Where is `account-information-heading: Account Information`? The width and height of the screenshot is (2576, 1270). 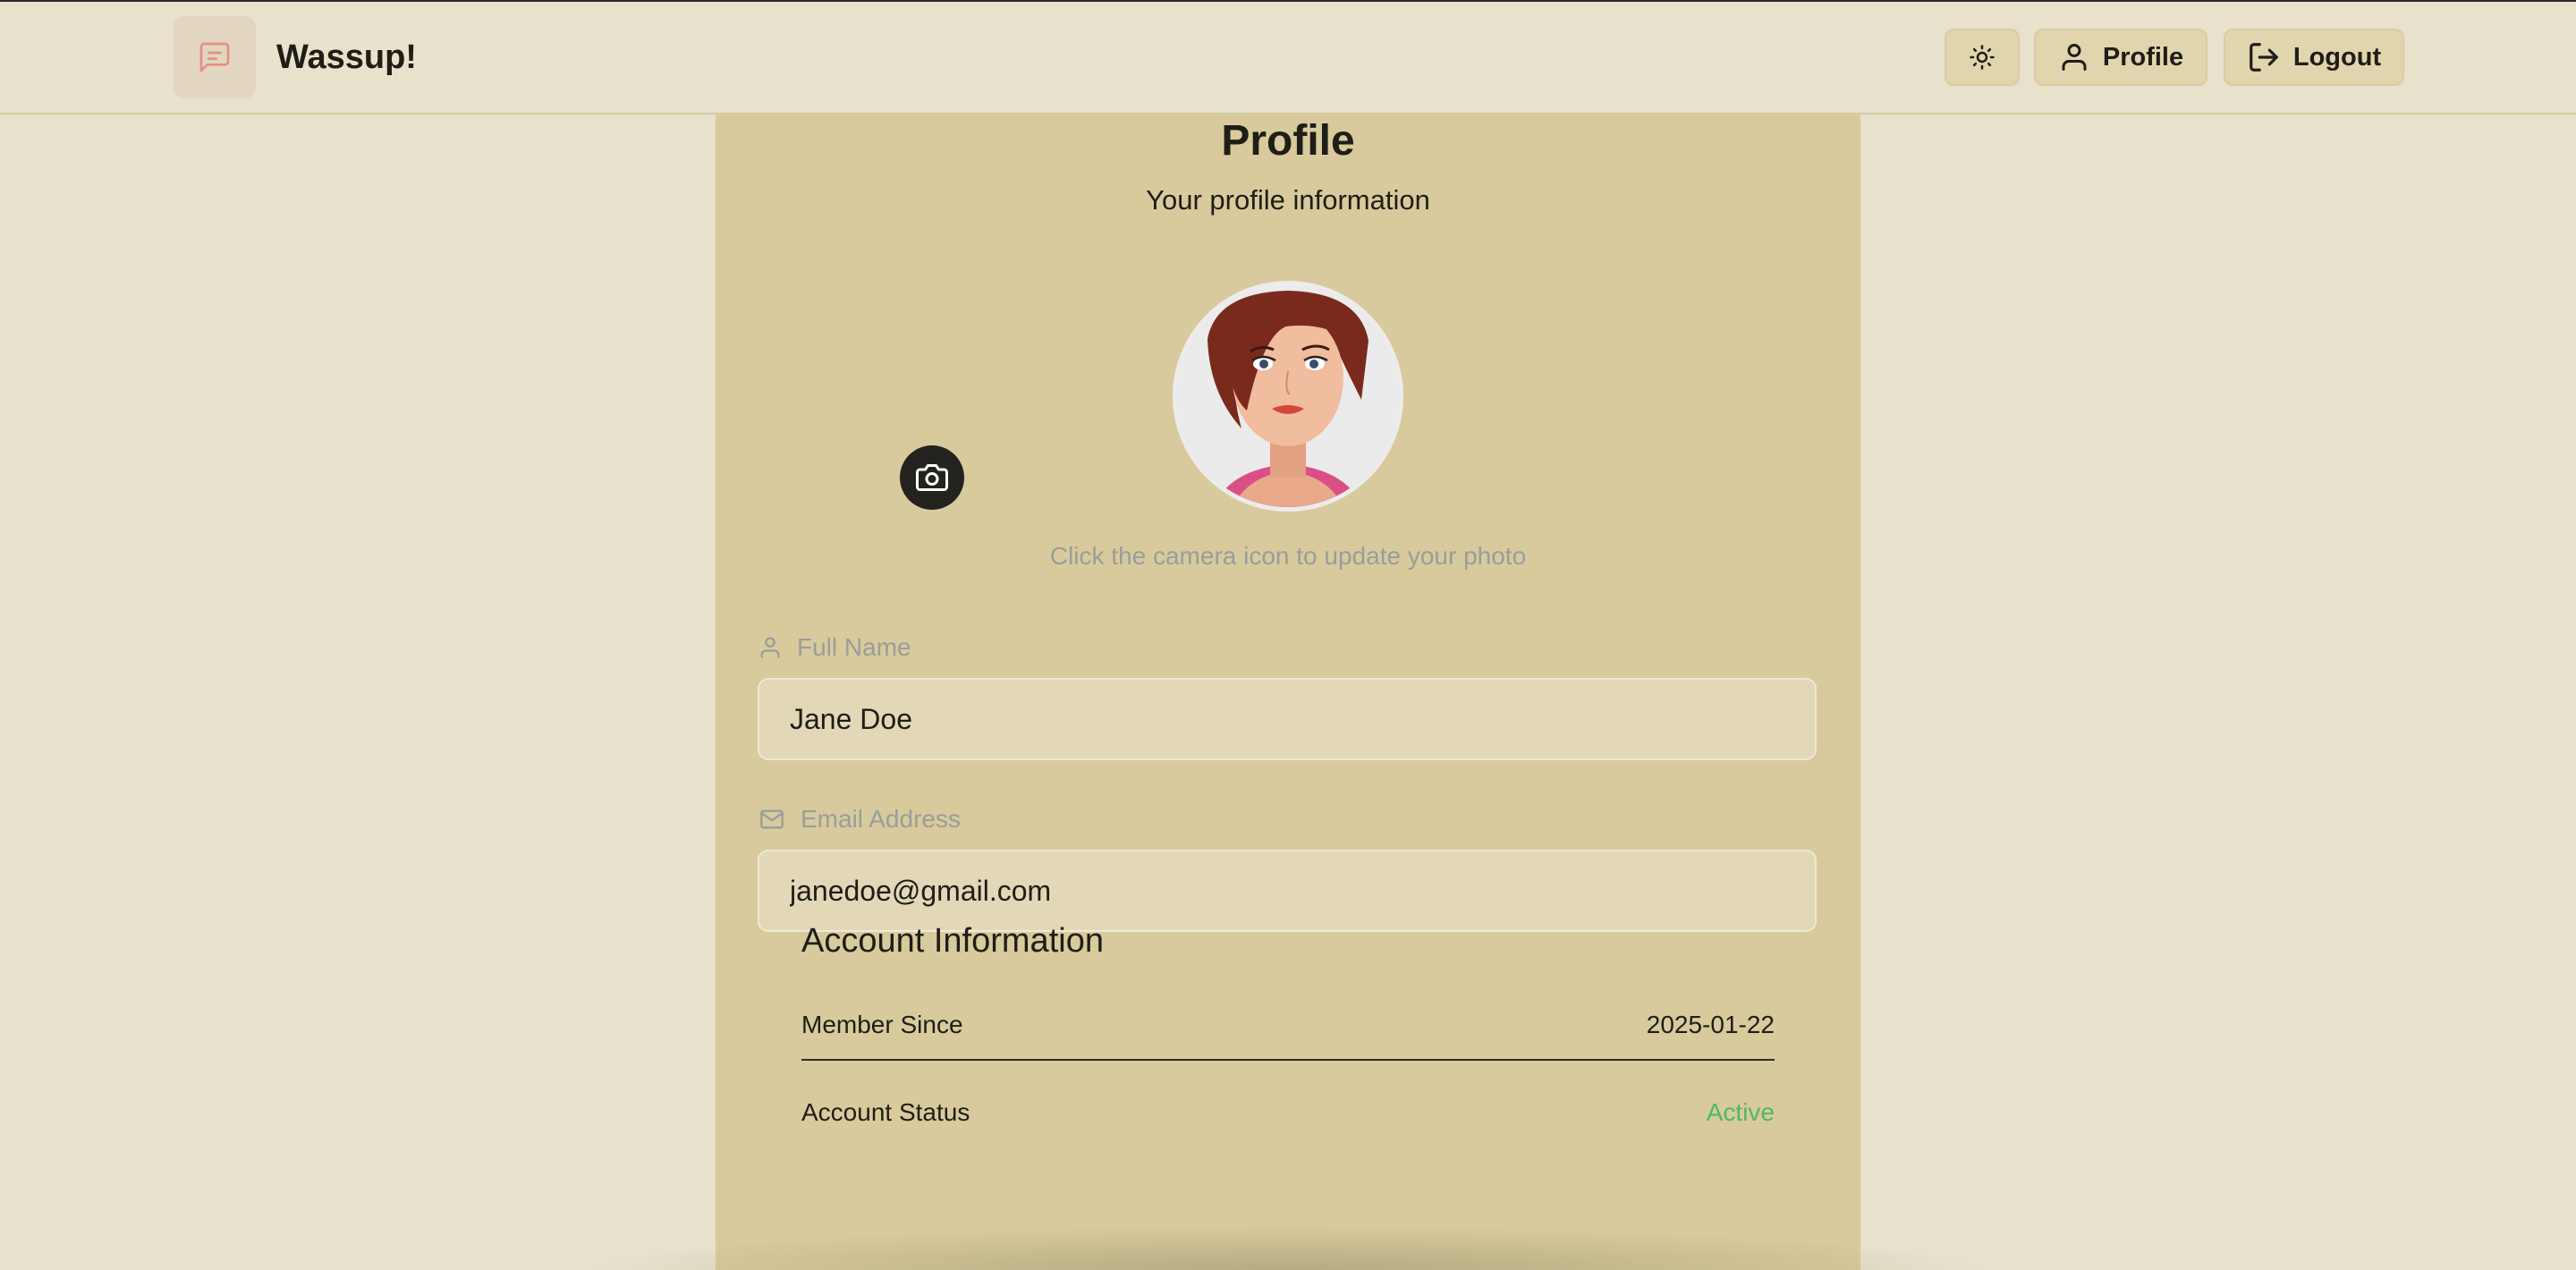 account-information-heading: Account Information is located at coordinates (952, 941).